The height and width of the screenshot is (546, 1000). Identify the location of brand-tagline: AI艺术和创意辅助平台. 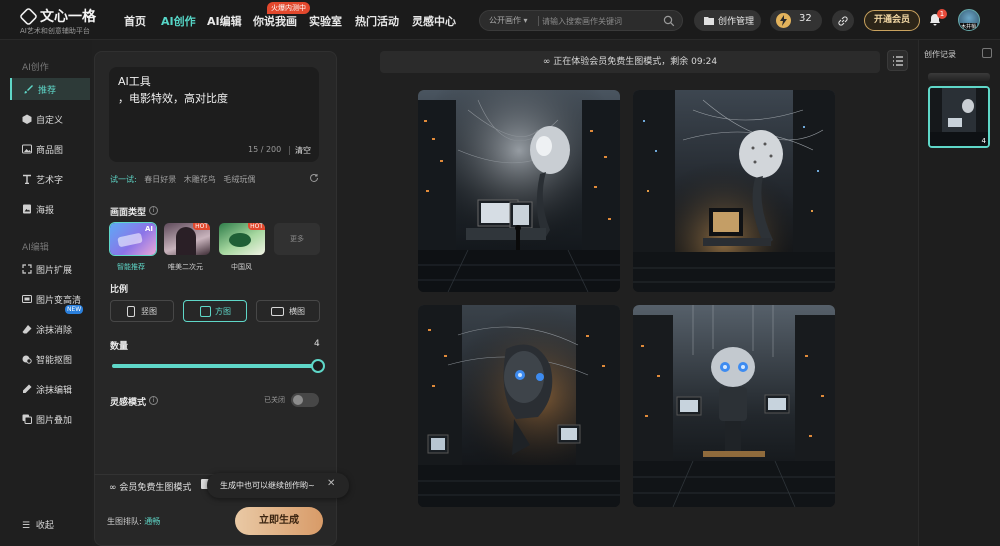
(55, 31).